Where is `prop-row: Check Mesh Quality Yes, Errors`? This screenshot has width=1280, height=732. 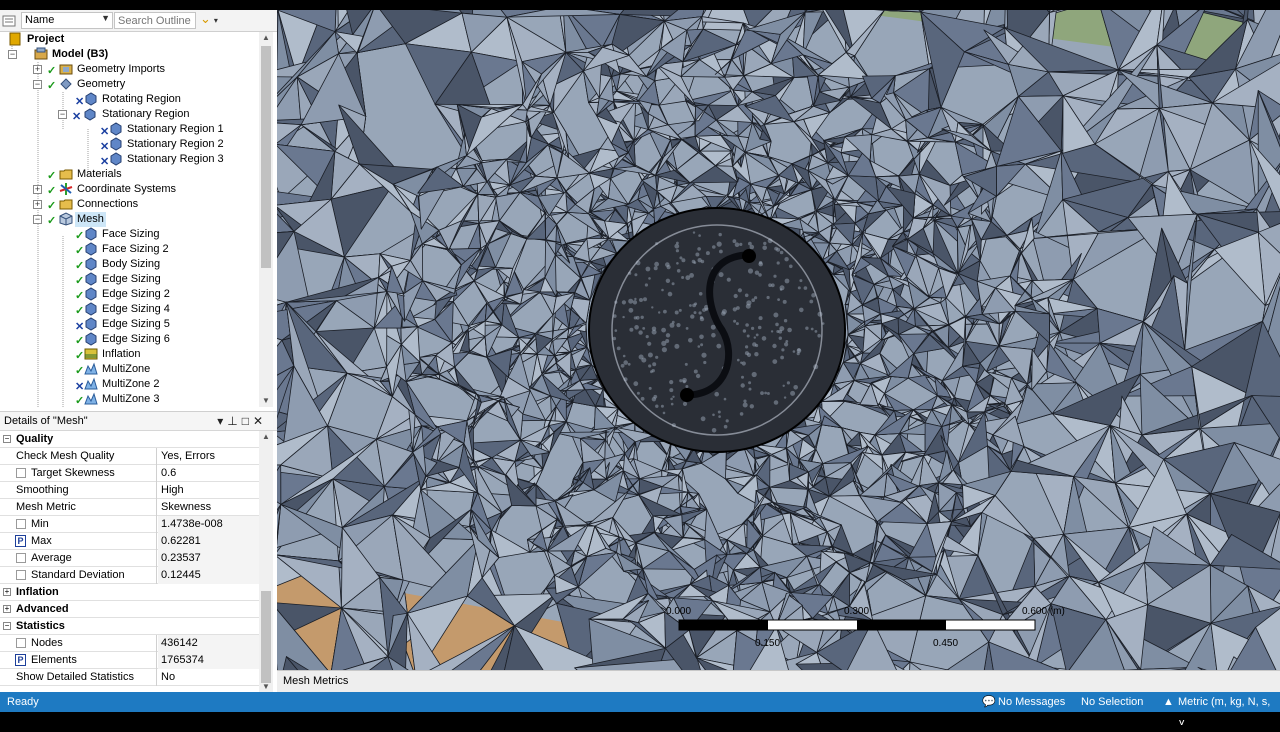 prop-row: Check Mesh Quality Yes, Errors is located at coordinates (129, 456).